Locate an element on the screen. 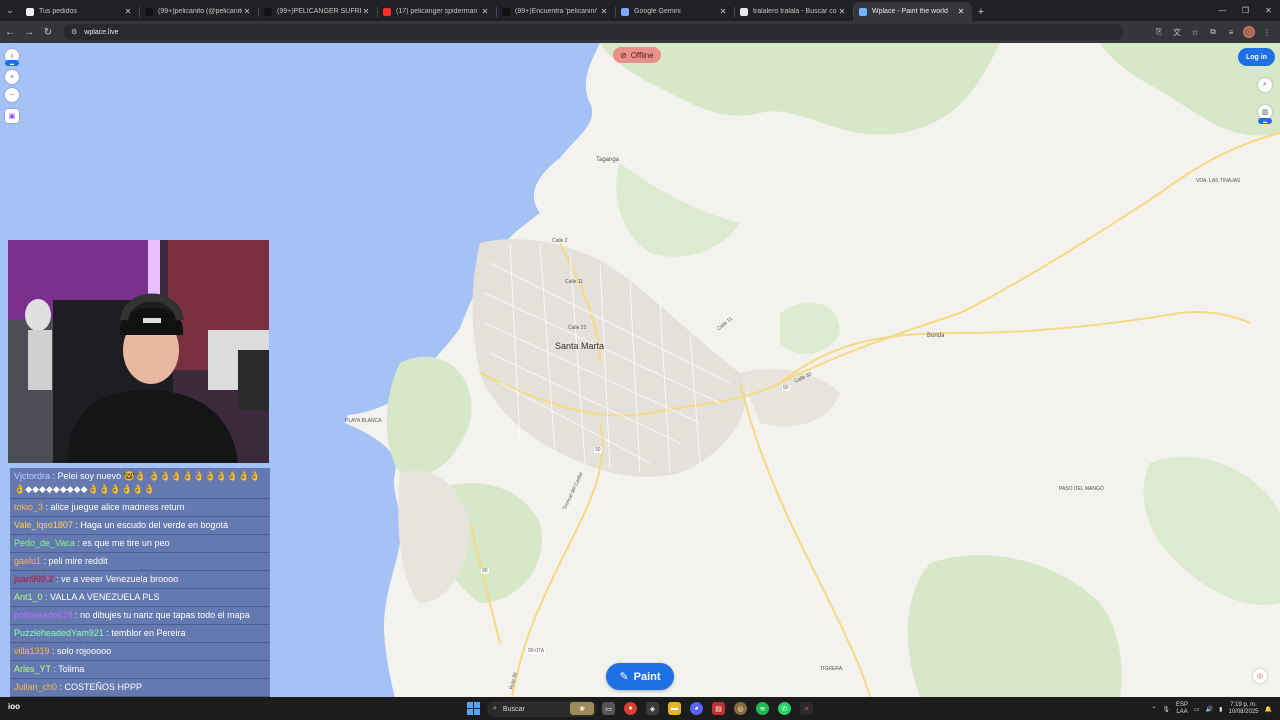  chat-username: Pedo_de_Vaca is located at coordinates (44, 543).